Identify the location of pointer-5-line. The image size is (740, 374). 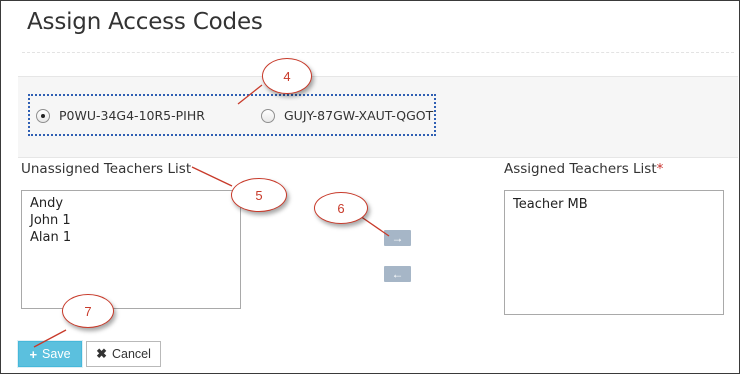
(212, 176).